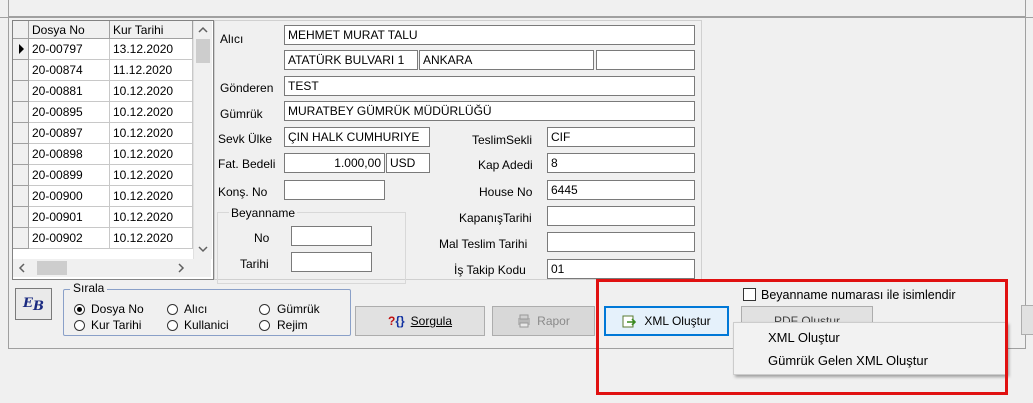  Describe the element at coordinates (172, 309) in the screenshot. I see `radio-alici` at that location.